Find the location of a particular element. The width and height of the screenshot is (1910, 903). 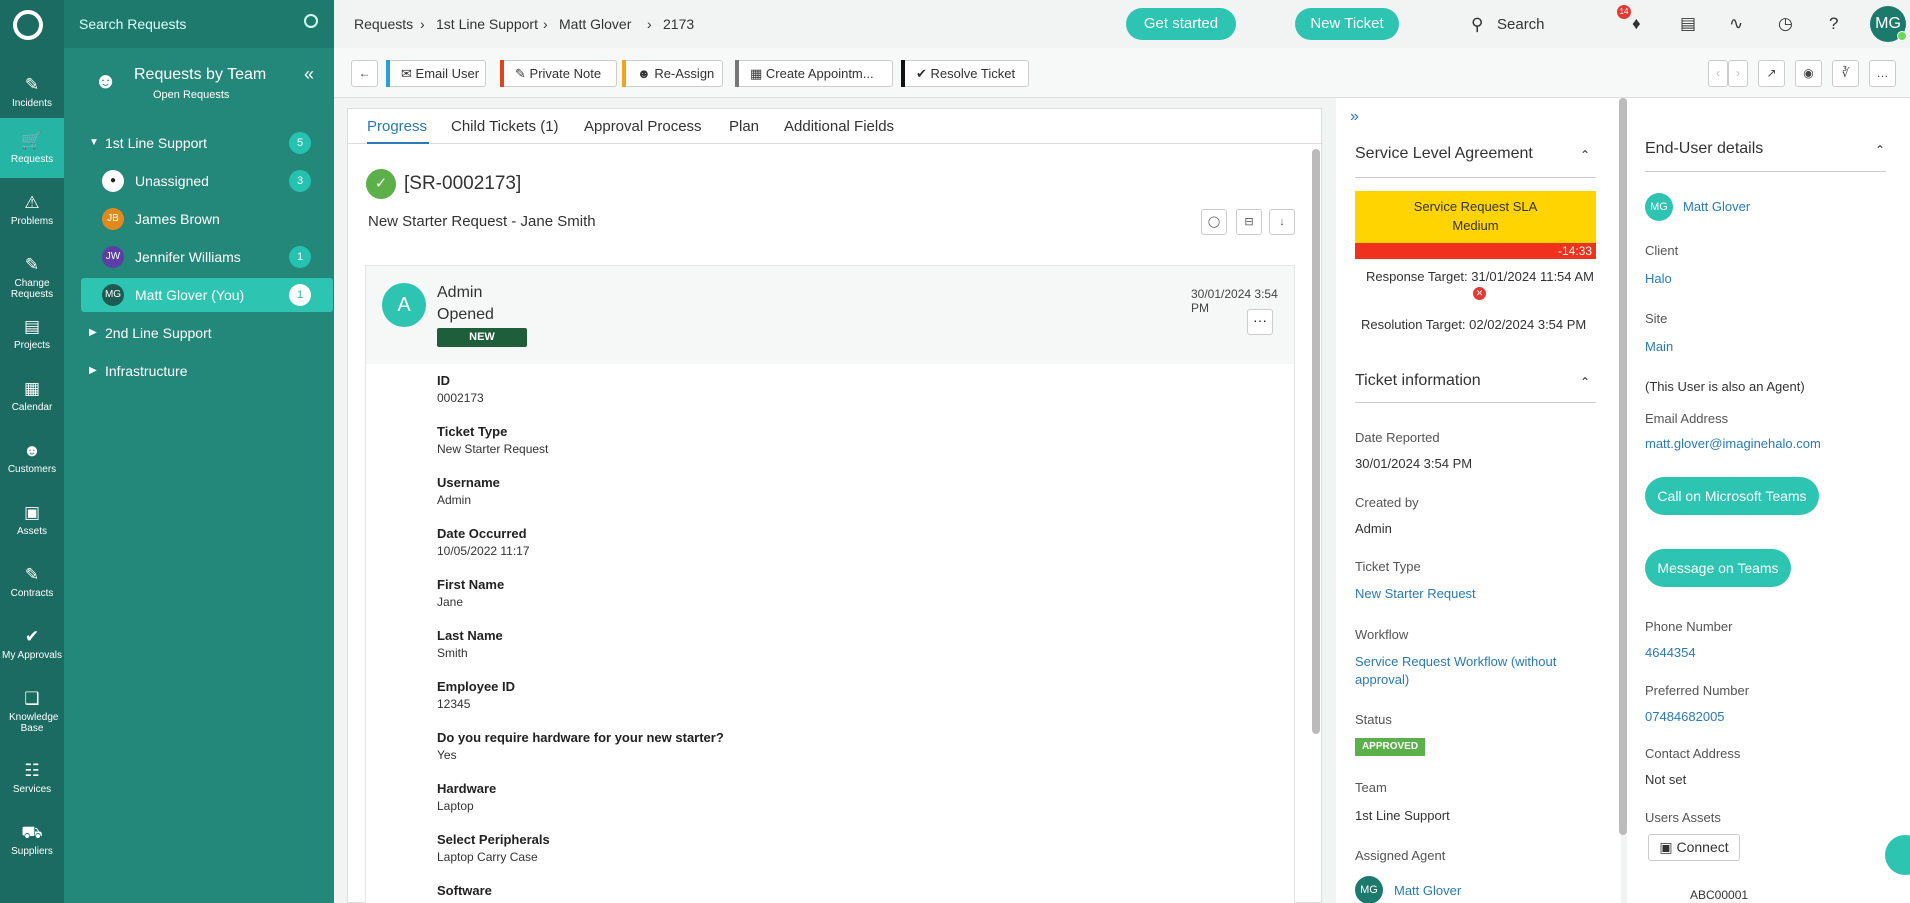

expand-down-icon: ▼ is located at coordinates (94, 143).